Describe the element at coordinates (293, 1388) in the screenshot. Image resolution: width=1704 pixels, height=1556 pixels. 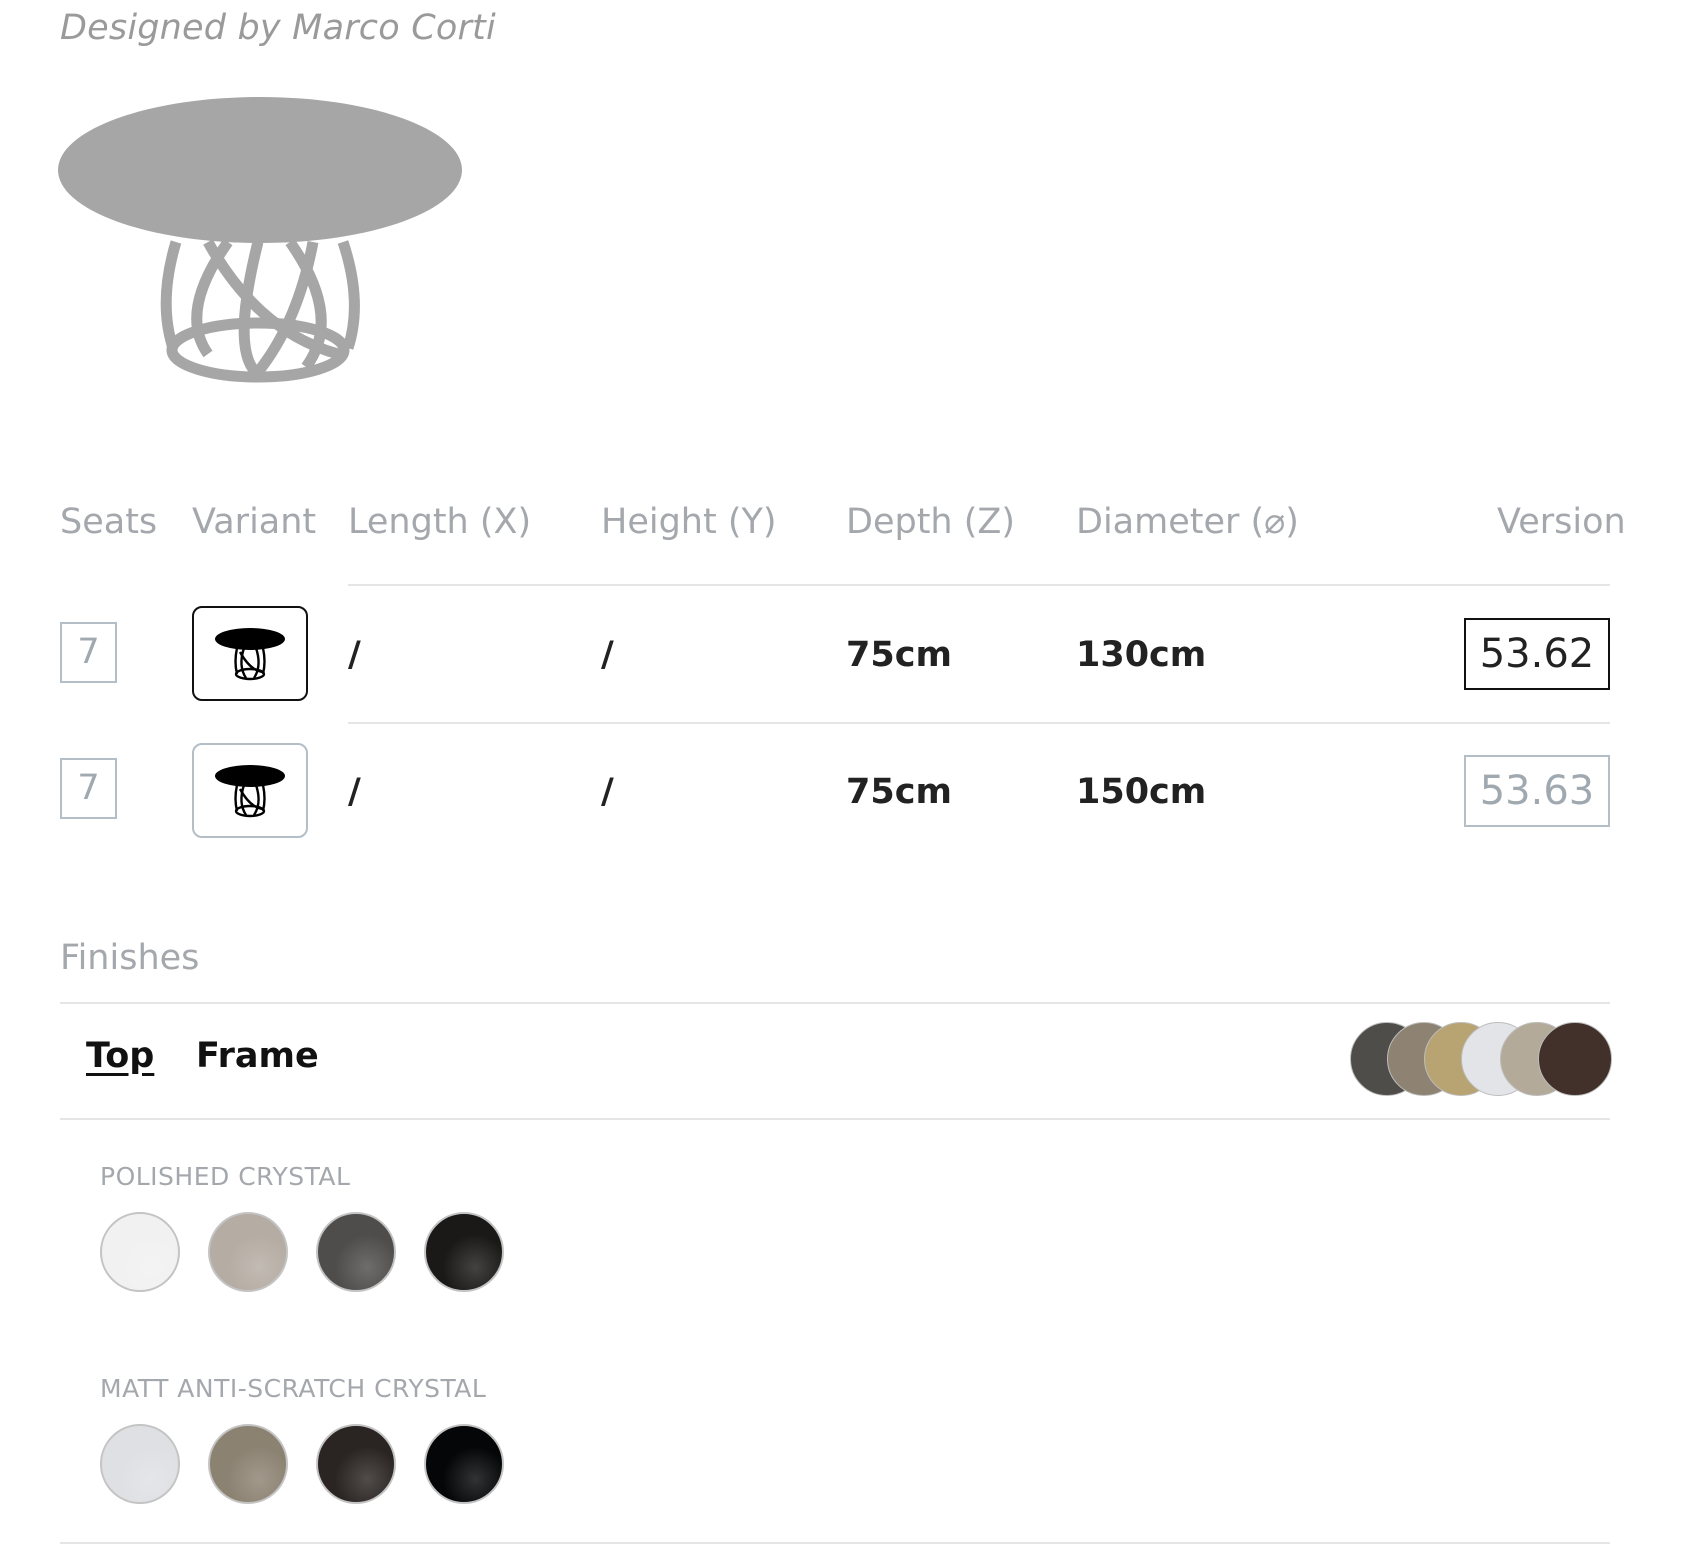
I see `finish-group-label: MATT ANTI-SCRATCH CRYSTAL` at that location.